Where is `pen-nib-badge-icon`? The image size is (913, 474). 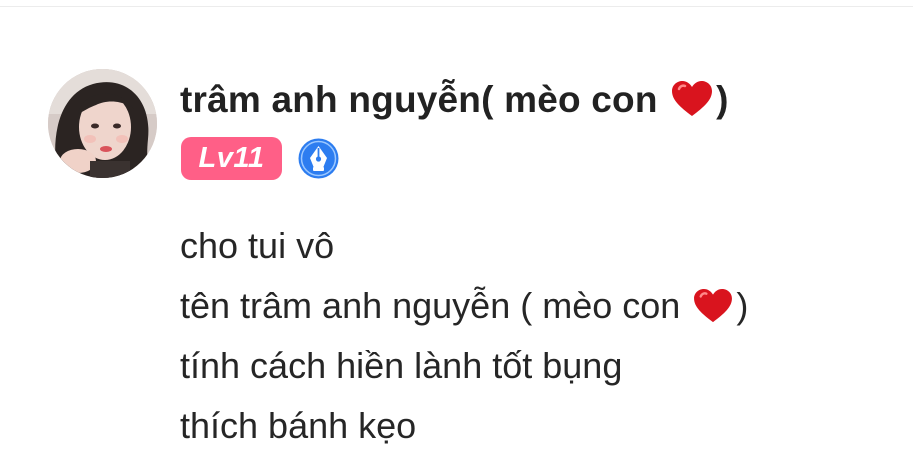 pen-nib-badge-icon is located at coordinates (318, 158).